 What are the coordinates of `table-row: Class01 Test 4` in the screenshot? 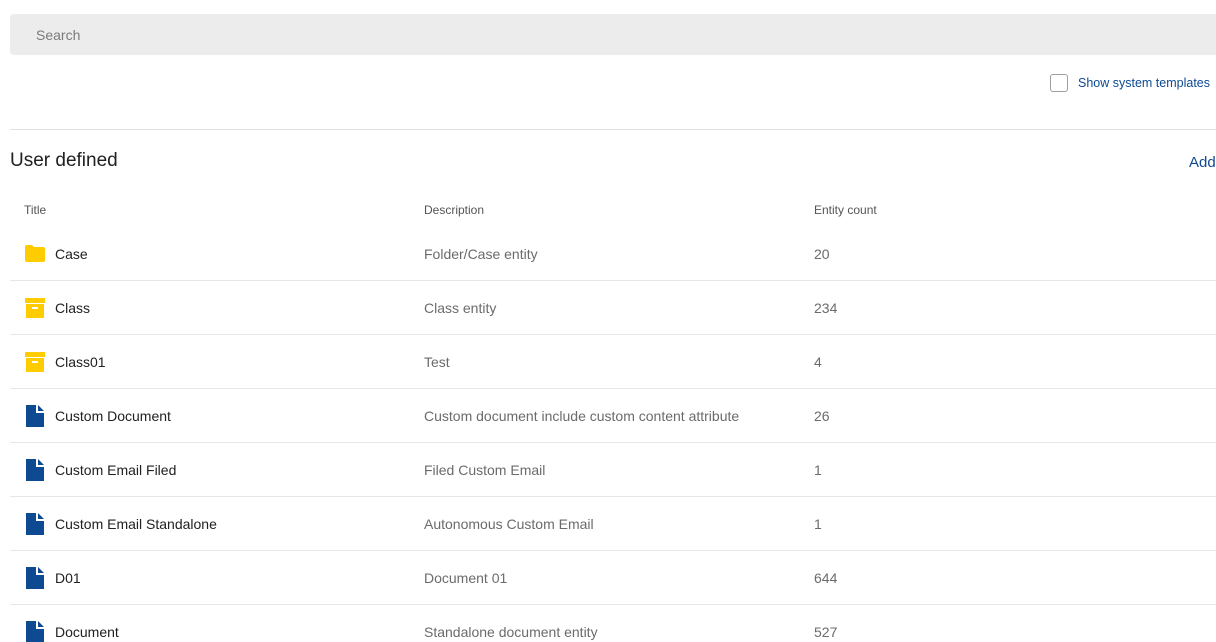 It's located at (613, 362).